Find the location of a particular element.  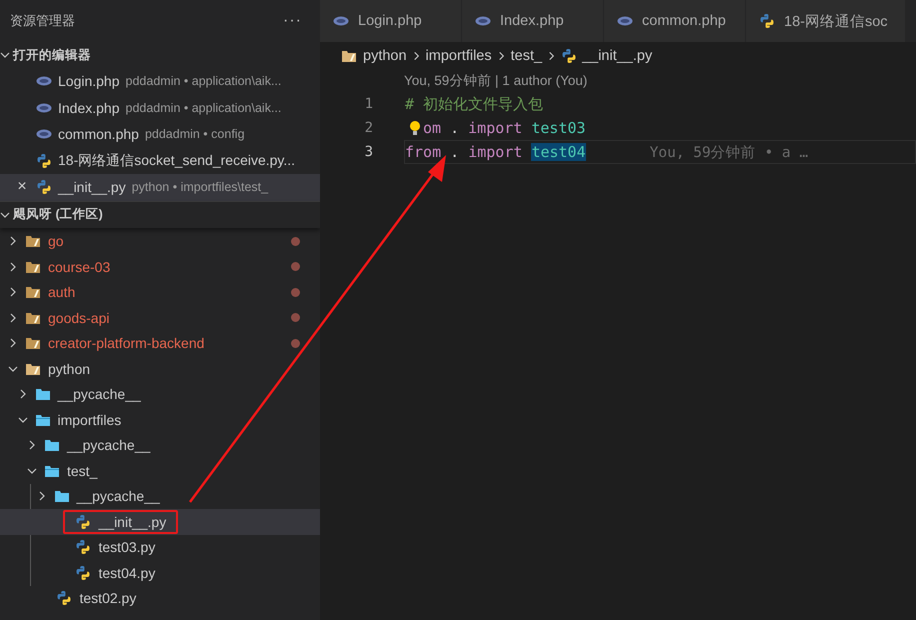

editor-tab: Index.php is located at coordinates (533, 21).